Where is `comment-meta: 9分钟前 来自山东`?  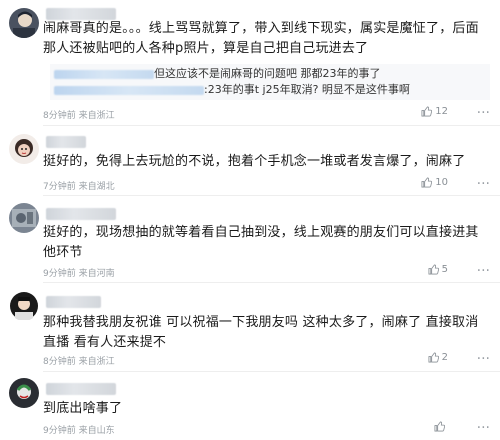
comment-meta: 9分钟前 来自山东 is located at coordinates (79, 429).